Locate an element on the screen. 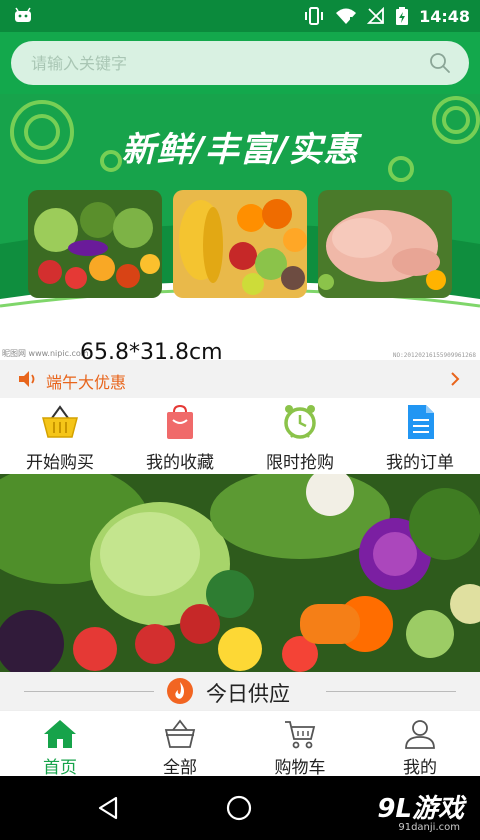  vibrate-icon is located at coordinates (314, 16).